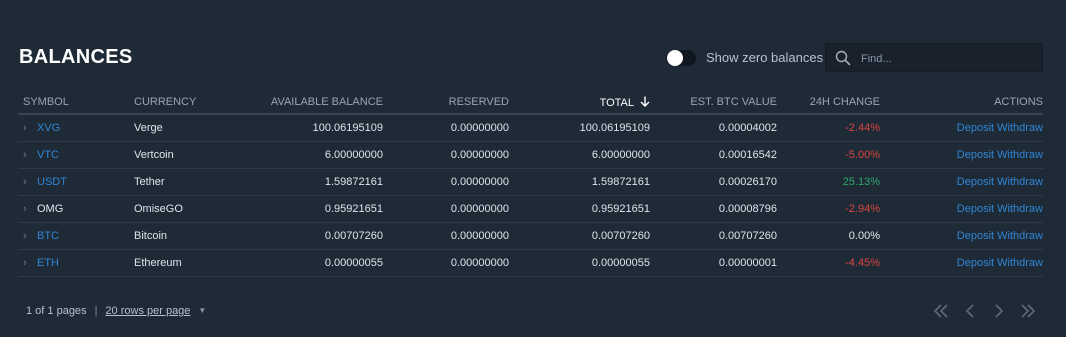  I want to click on currency-name: Tether, so click(167, 182).